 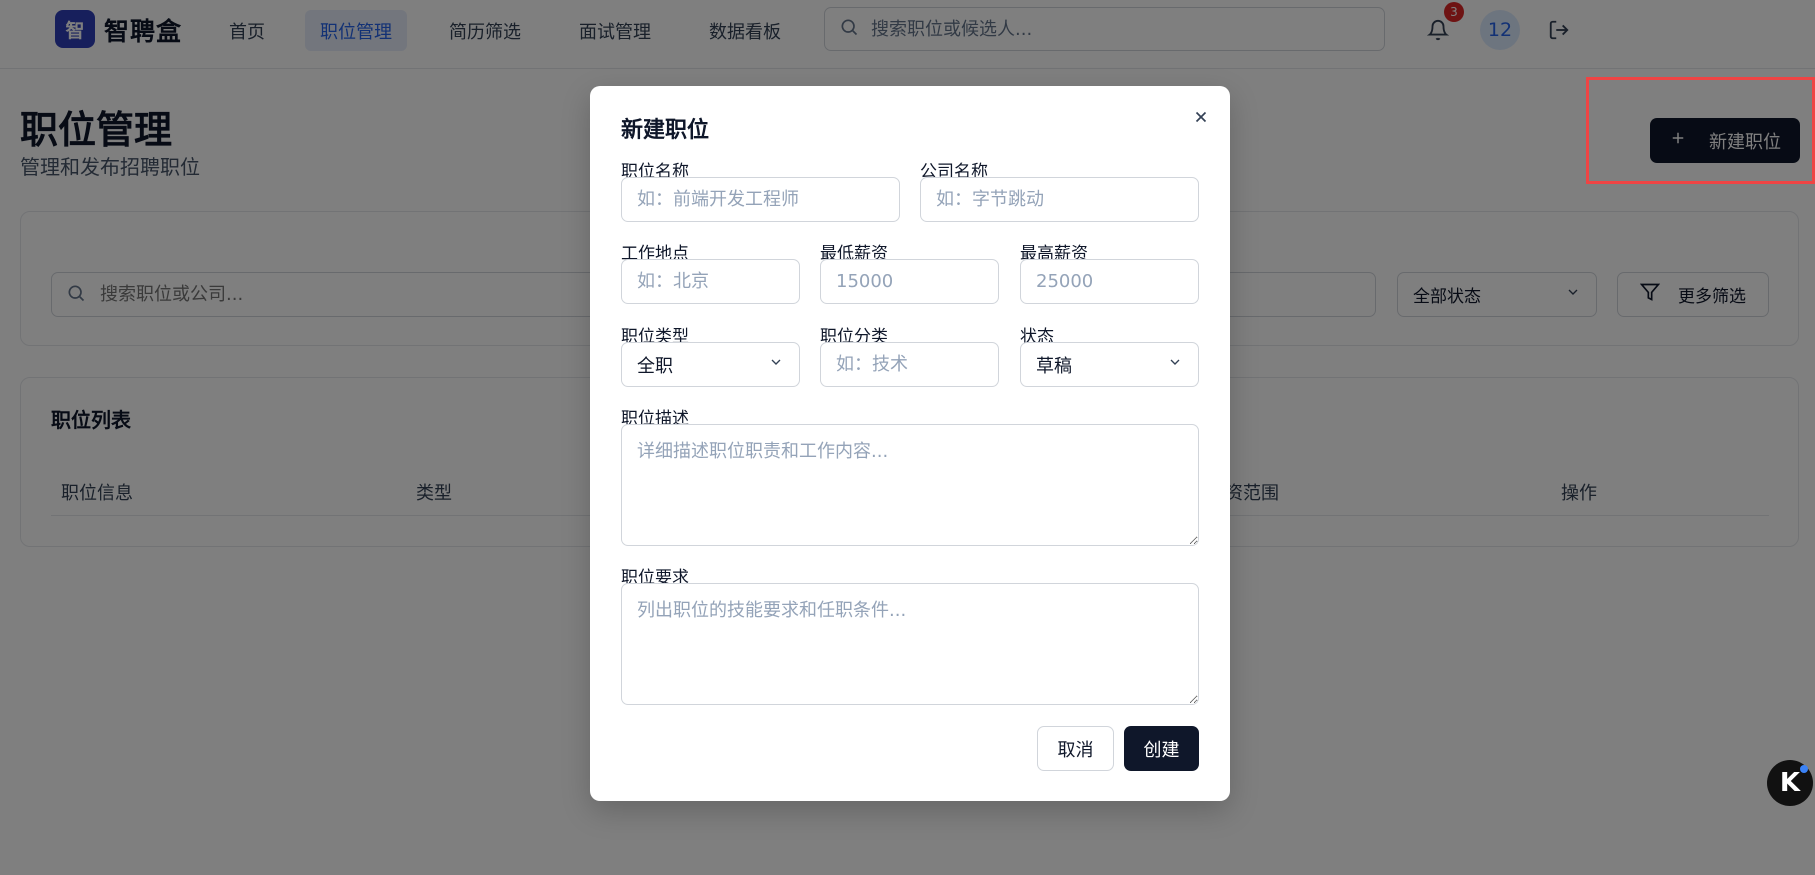 I want to click on job-type-value: 全职, so click(x=655, y=366).